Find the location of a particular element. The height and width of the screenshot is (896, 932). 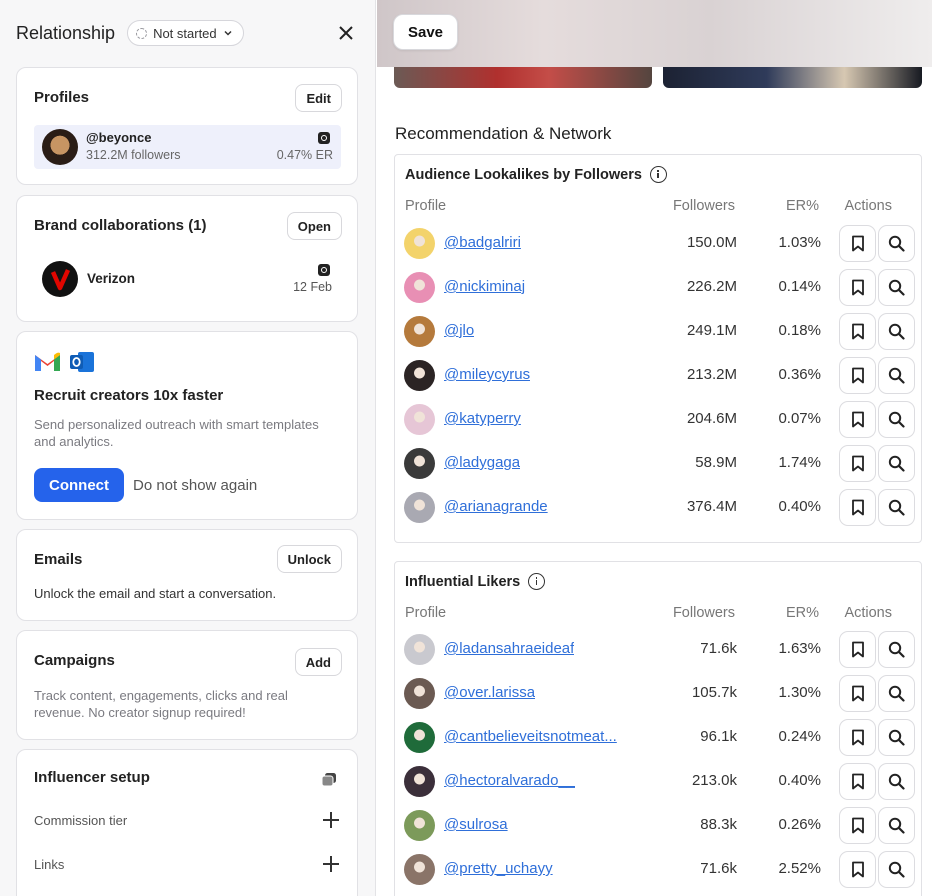

followers-value: 376.4M is located at coordinates (711, 506).